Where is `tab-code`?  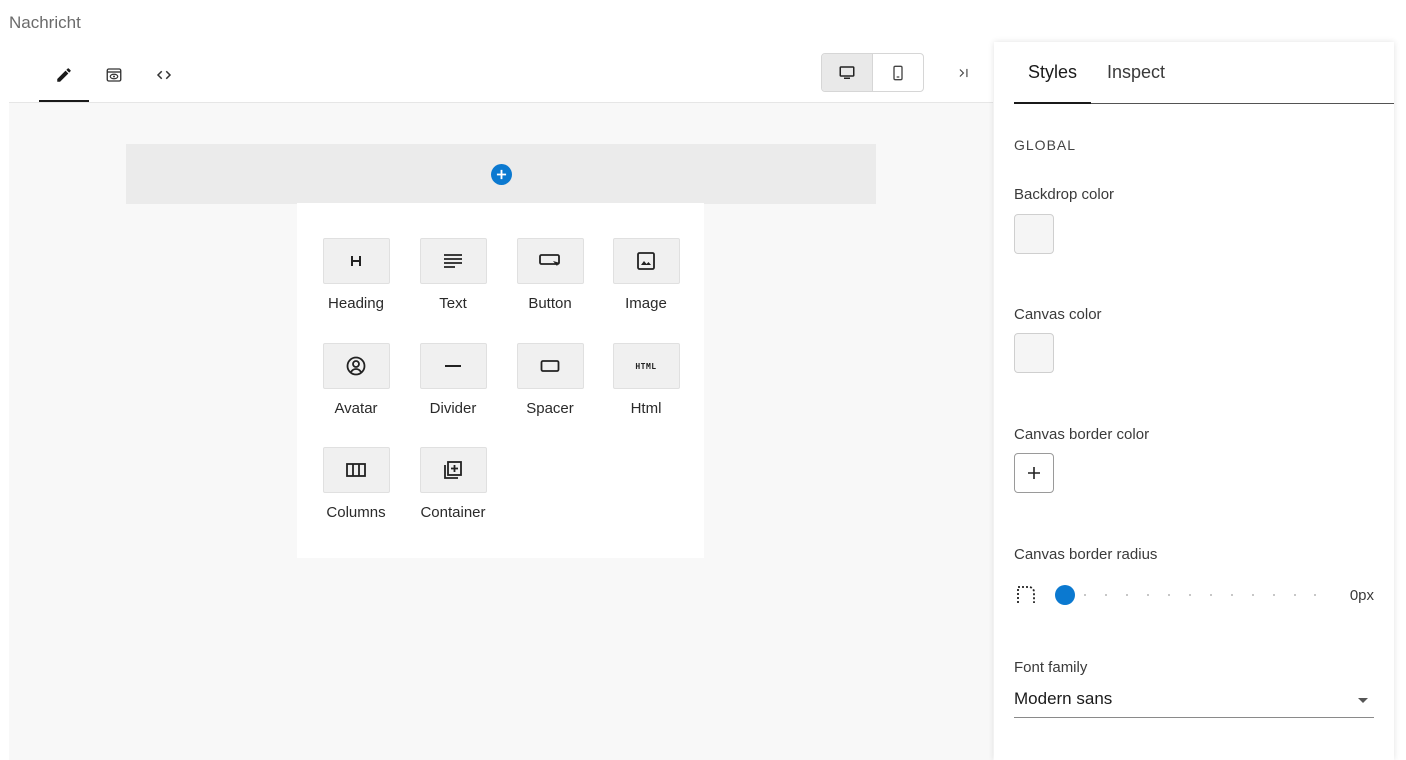 tab-code is located at coordinates (164, 75).